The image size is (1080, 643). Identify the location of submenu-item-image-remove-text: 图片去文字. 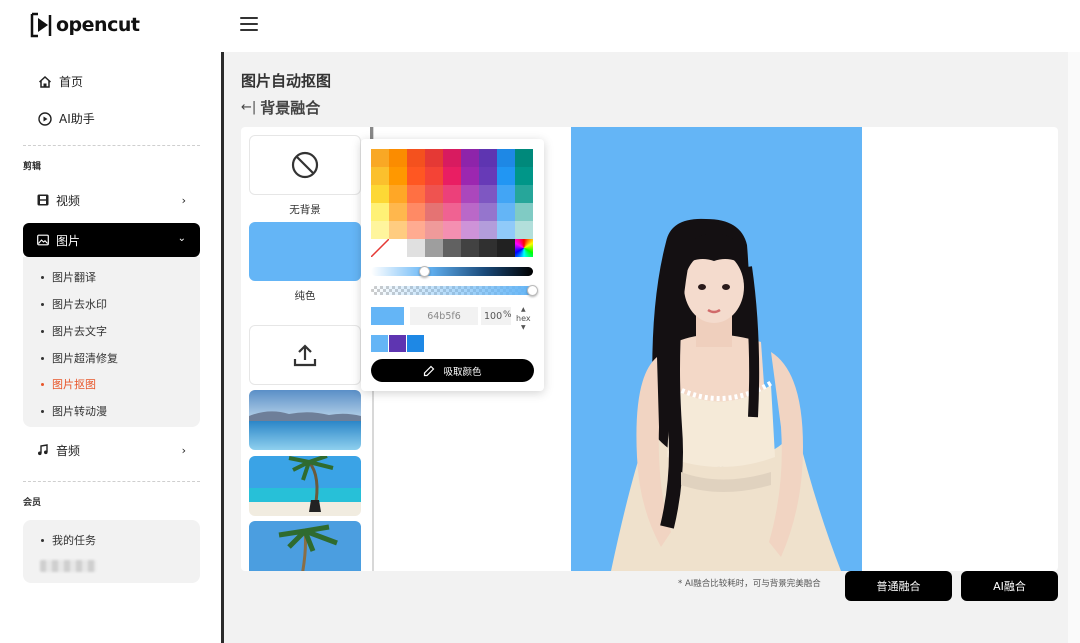
(74, 331).